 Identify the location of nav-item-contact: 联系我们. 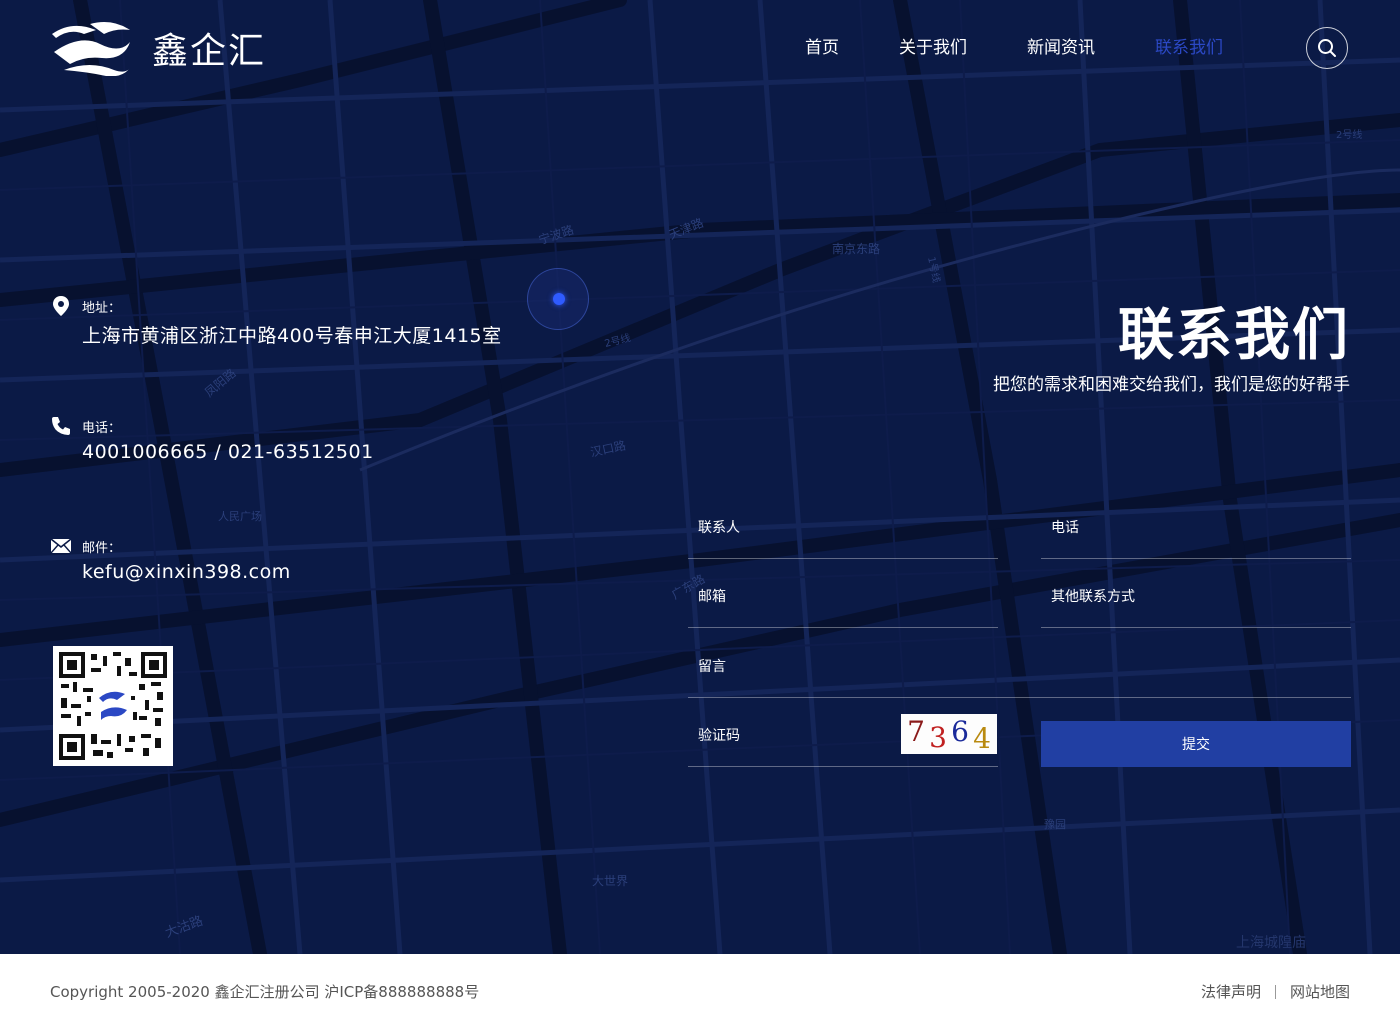
(1189, 48).